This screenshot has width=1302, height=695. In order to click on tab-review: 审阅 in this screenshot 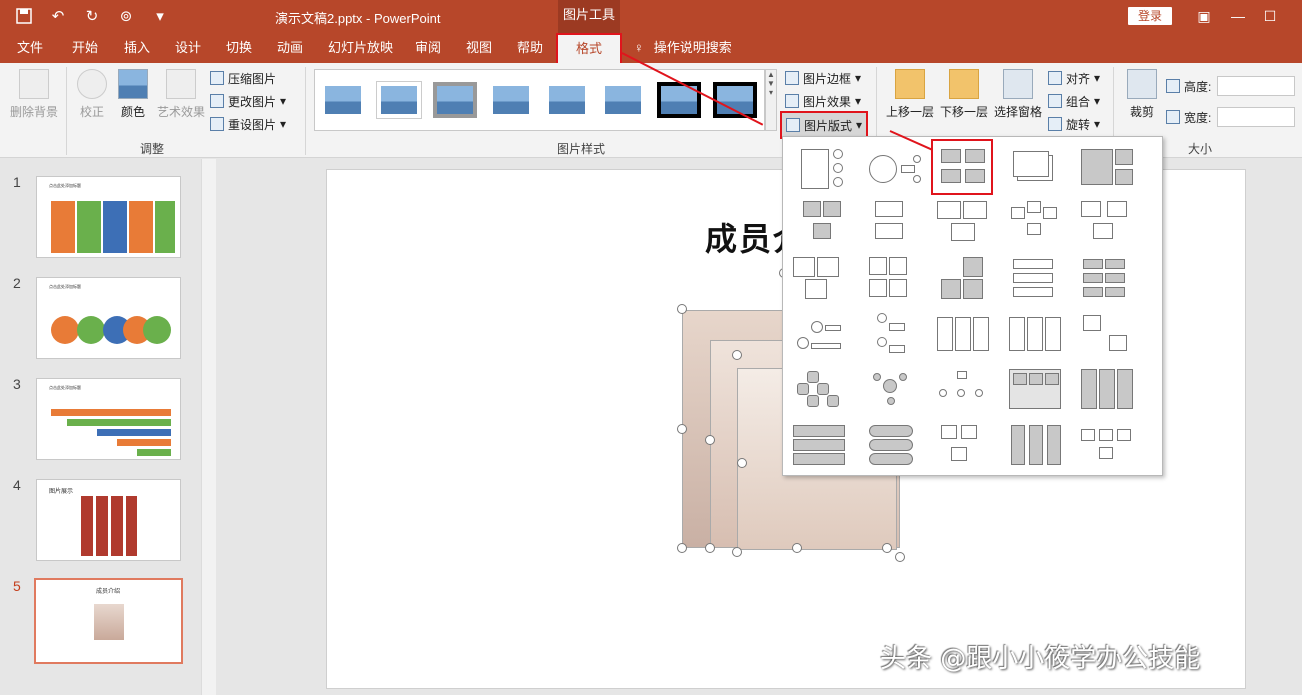, I will do `click(428, 48)`.